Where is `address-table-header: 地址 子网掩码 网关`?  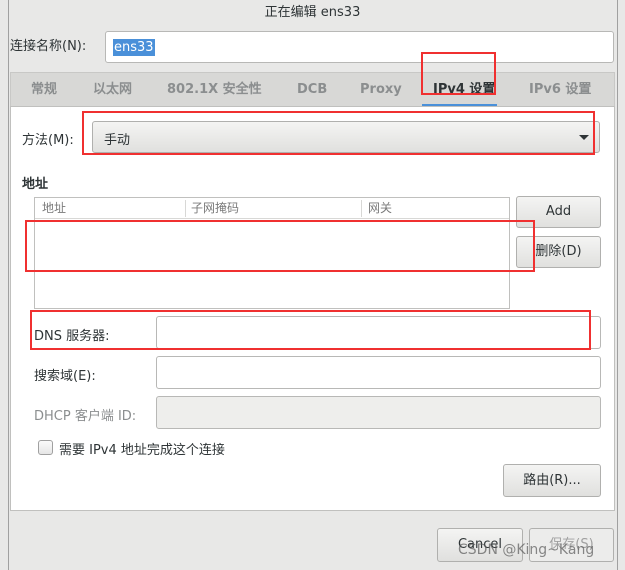 address-table-header: 地址 子网掩码 网关 is located at coordinates (272, 208).